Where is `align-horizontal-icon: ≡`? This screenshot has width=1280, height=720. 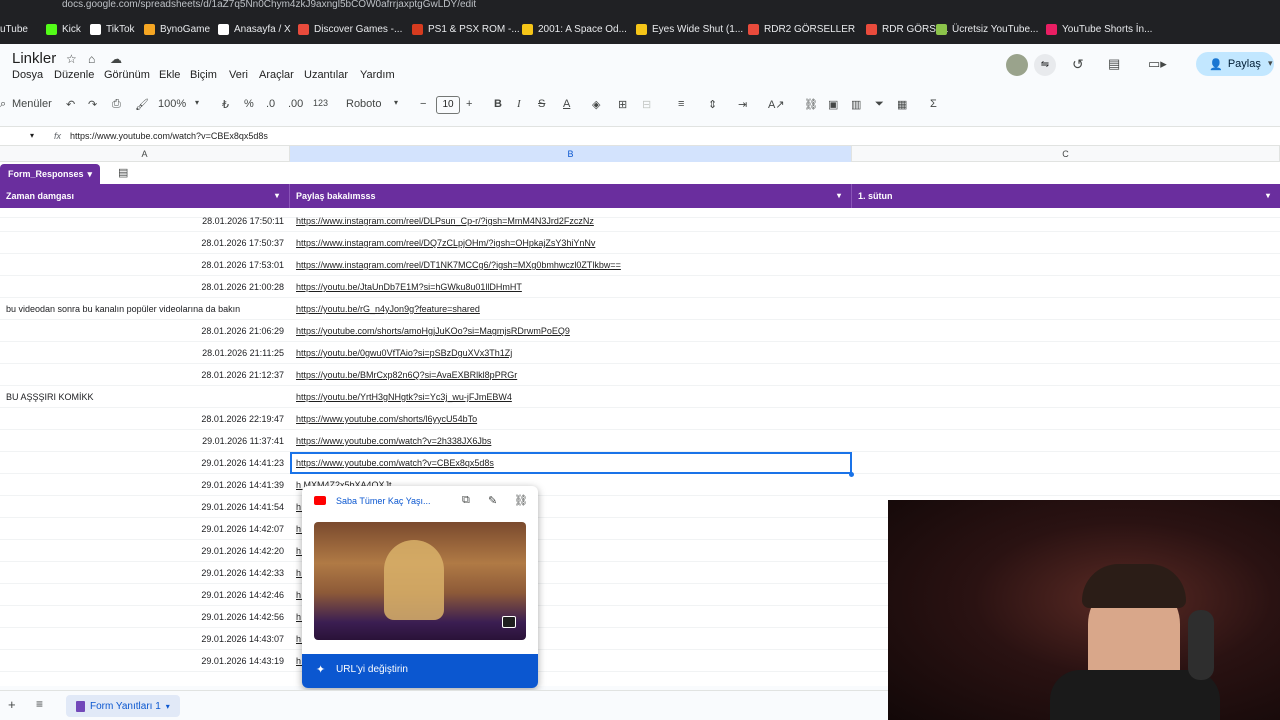
align-horizontal-icon: ≡ is located at coordinates (681, 104).